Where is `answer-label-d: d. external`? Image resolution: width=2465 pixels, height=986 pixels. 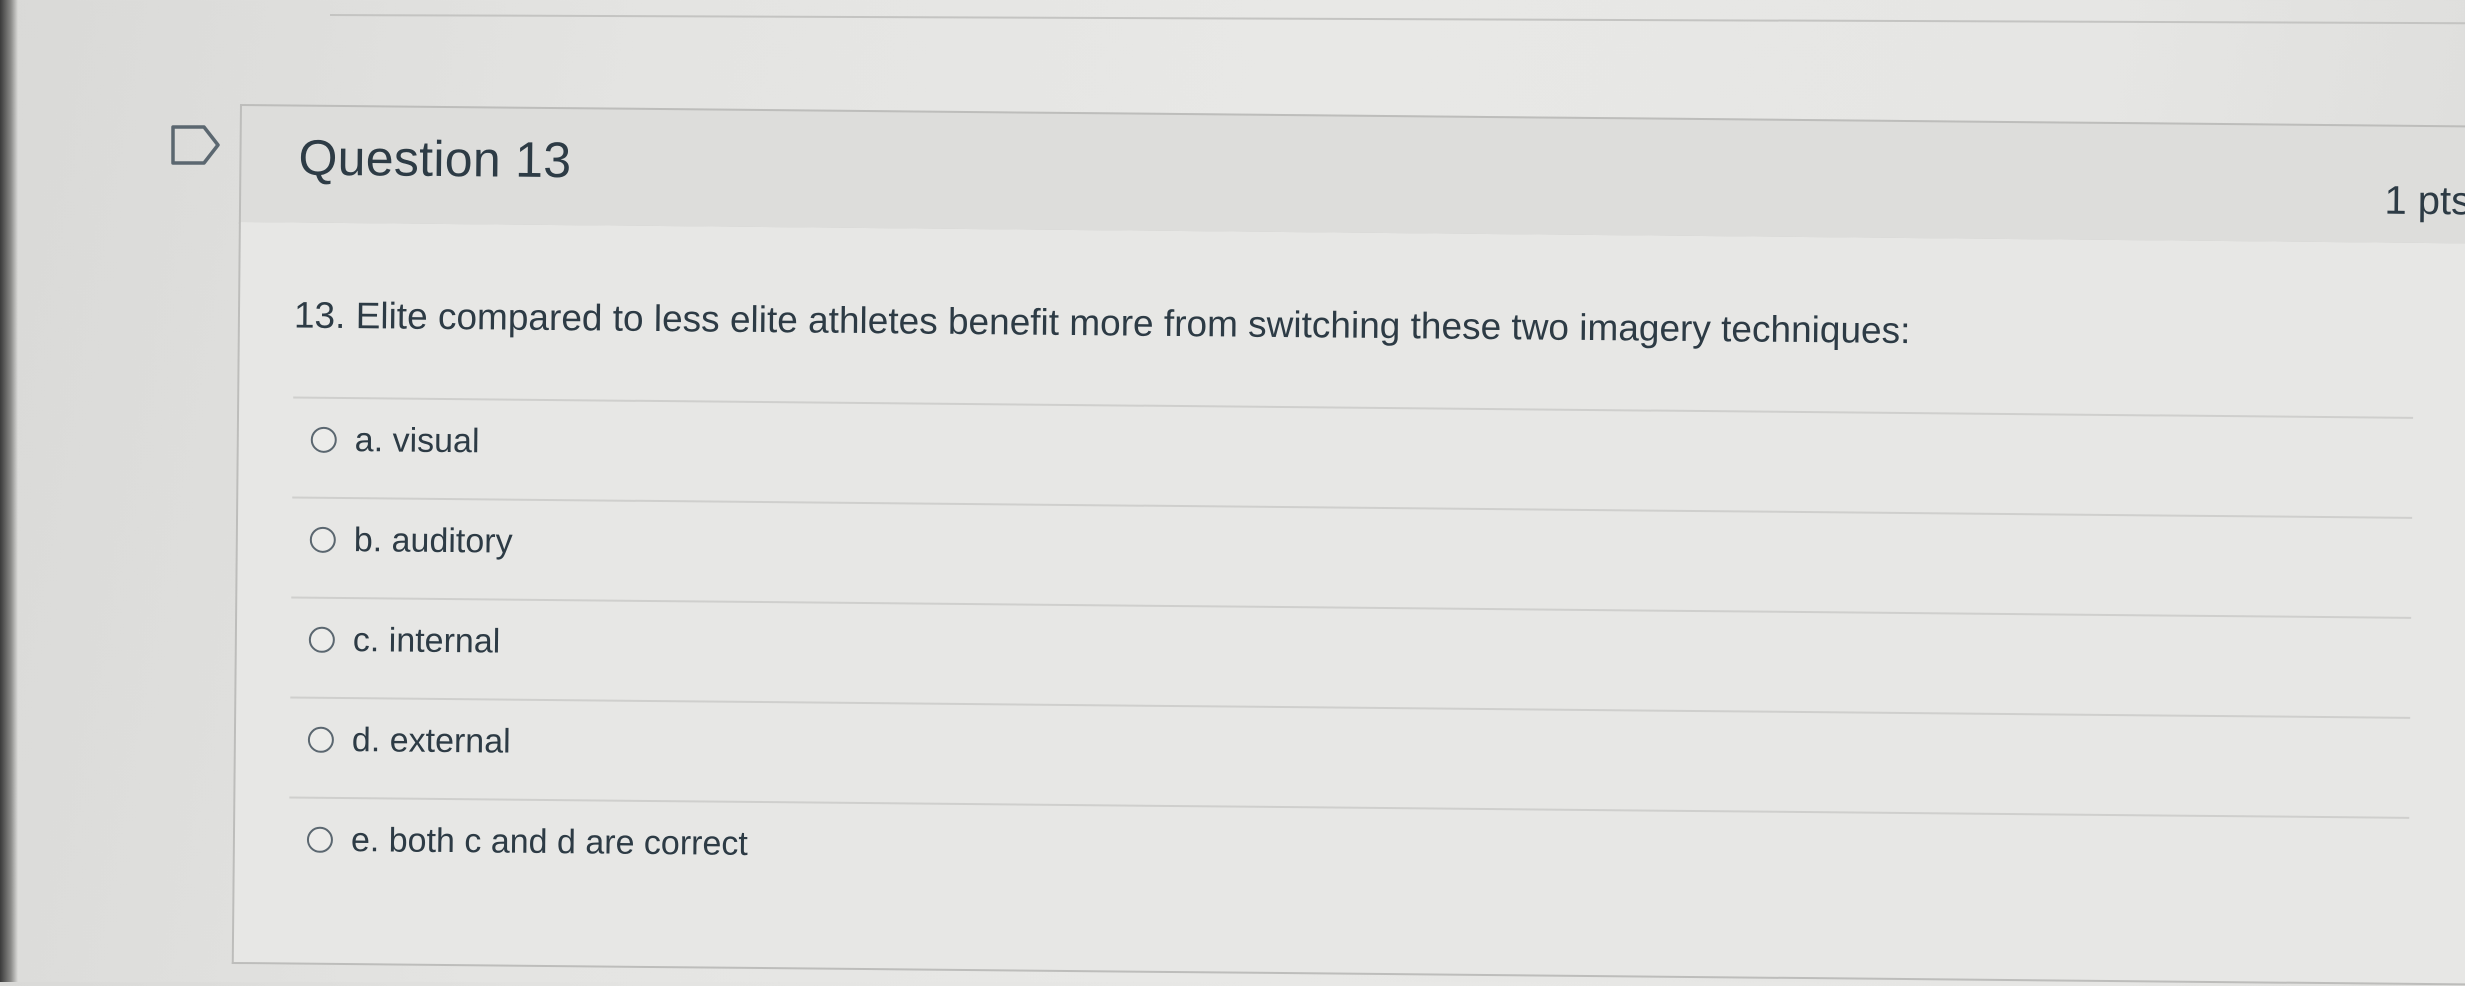
answer-label-d: d. external is located at coordinates (431, 741).